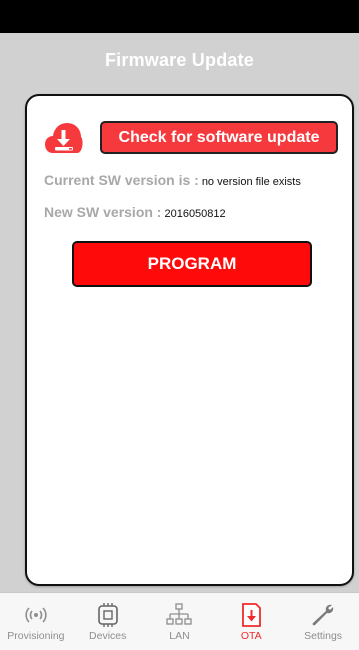 The height and width of the screenshot is (650, 359). I want to click on page-title: Firmware Update, so click(179, 59).